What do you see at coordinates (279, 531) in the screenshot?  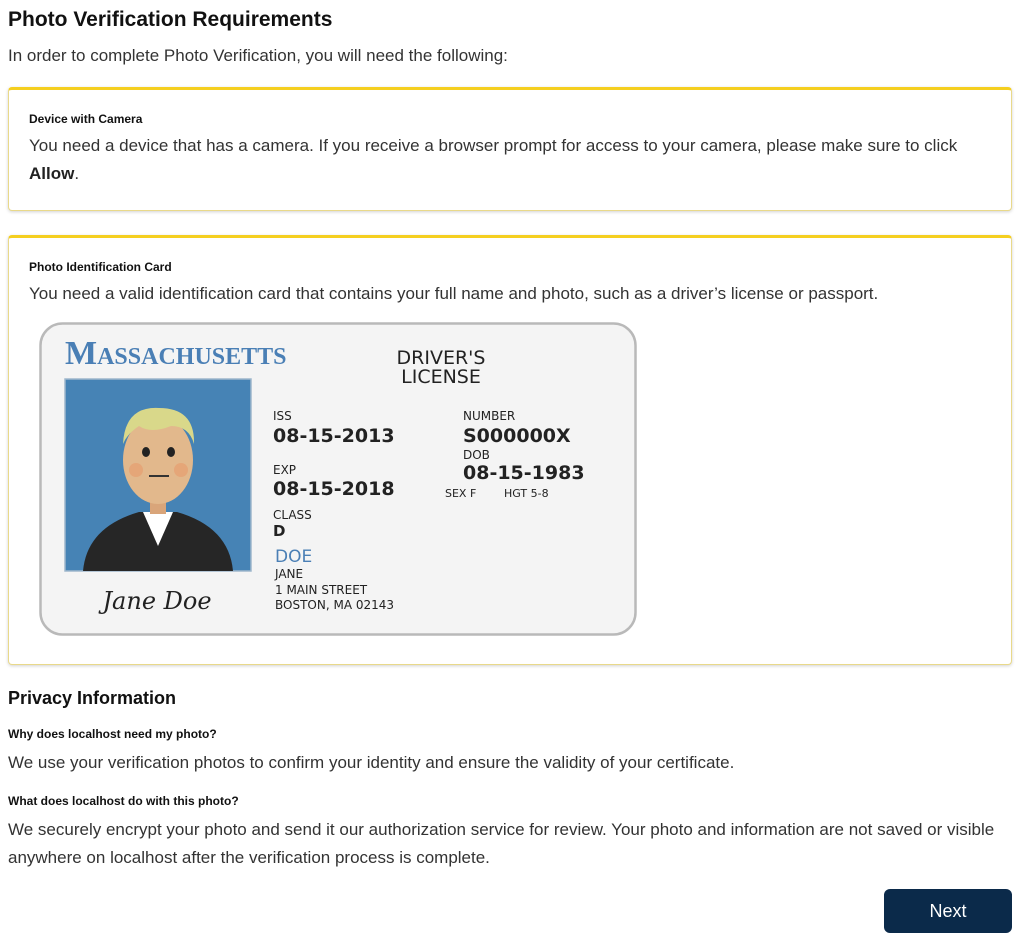 I see `class-value: D` at bounding box center [279, 531].